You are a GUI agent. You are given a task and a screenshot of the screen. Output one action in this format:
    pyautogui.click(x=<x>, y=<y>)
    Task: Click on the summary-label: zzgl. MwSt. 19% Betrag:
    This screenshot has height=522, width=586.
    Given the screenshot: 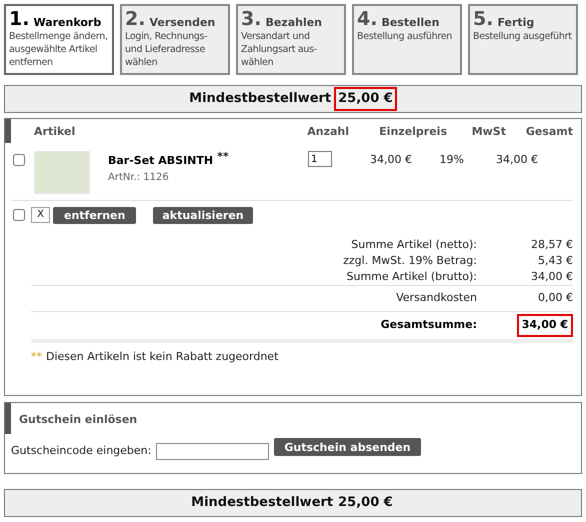 What is the action you would take?
    pyautogui.click(x=410, y=260)
    